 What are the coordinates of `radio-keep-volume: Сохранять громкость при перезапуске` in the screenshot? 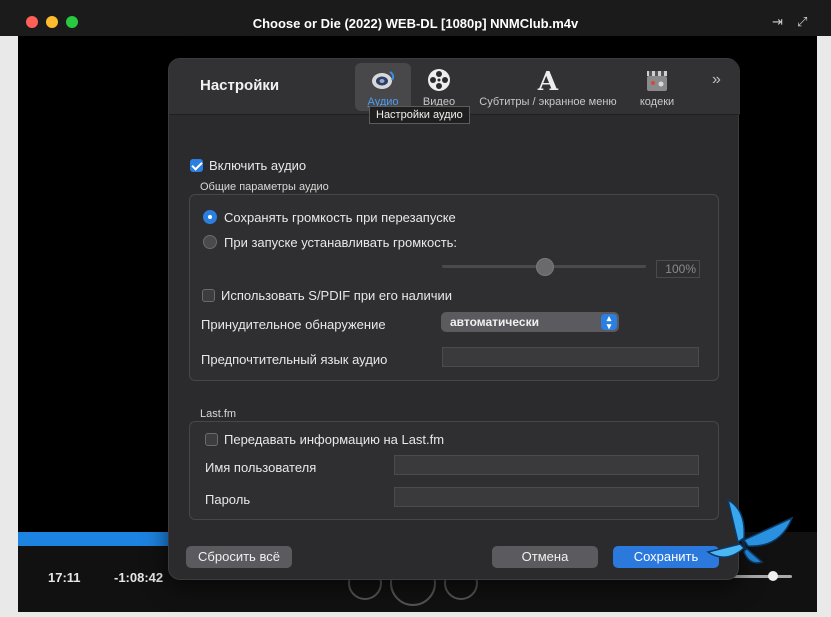 It's located at (329, 217).